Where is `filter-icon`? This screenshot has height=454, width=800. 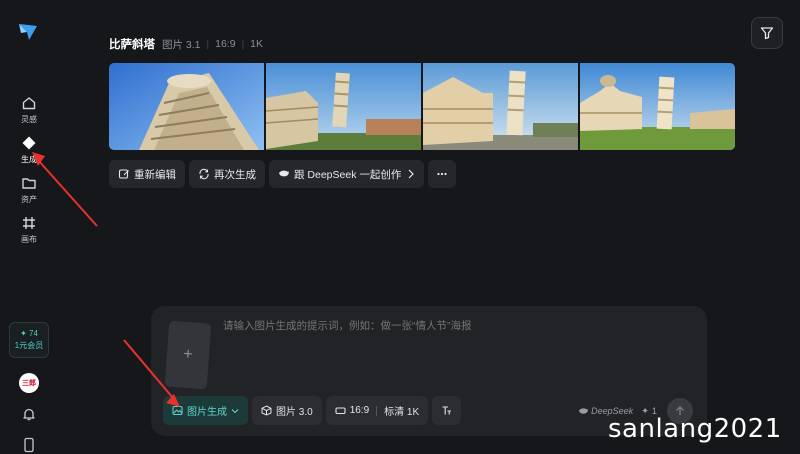
filter-icon is located at coordinates (767, 33).